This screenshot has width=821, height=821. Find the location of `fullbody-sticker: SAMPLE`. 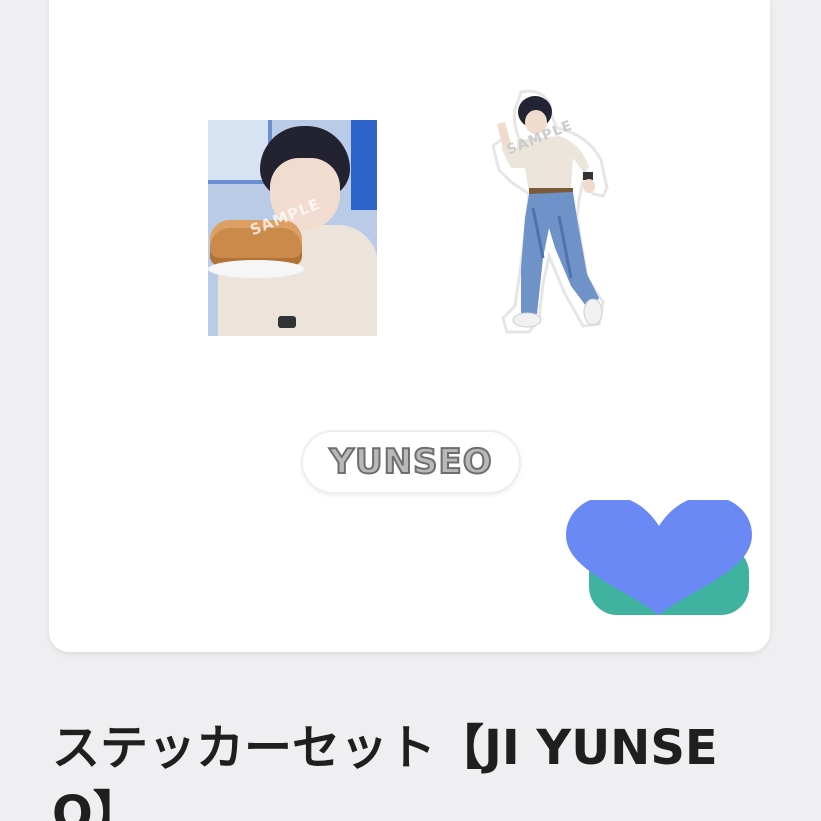

fullbody-sticker: SAMPLE is located at coordinates (539, 218).